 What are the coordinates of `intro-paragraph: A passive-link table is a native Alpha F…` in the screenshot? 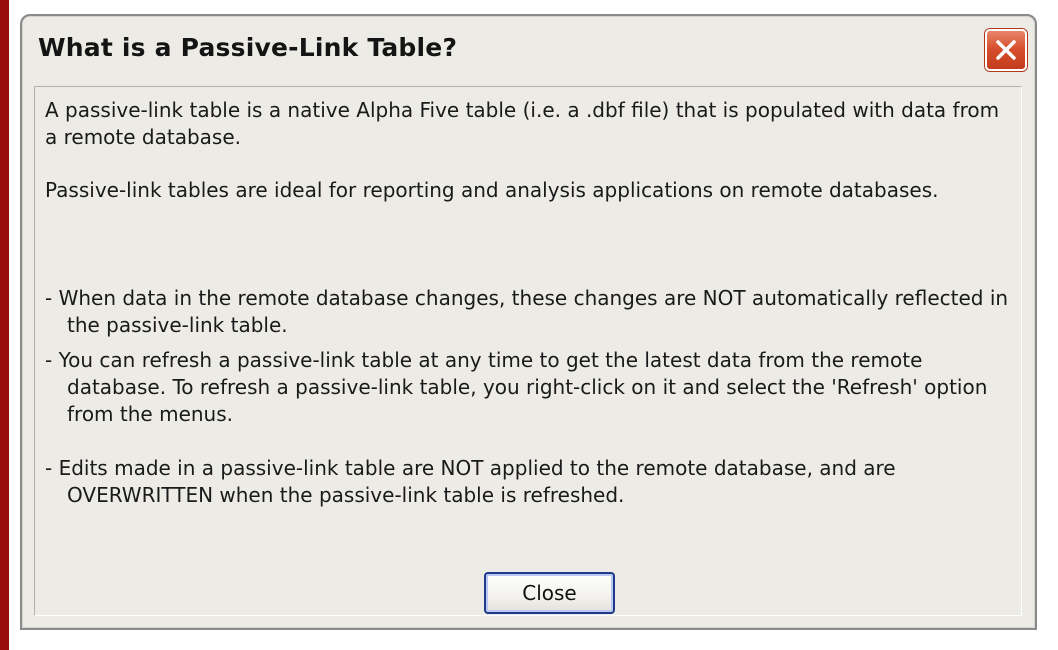 It's located at (522, 123).